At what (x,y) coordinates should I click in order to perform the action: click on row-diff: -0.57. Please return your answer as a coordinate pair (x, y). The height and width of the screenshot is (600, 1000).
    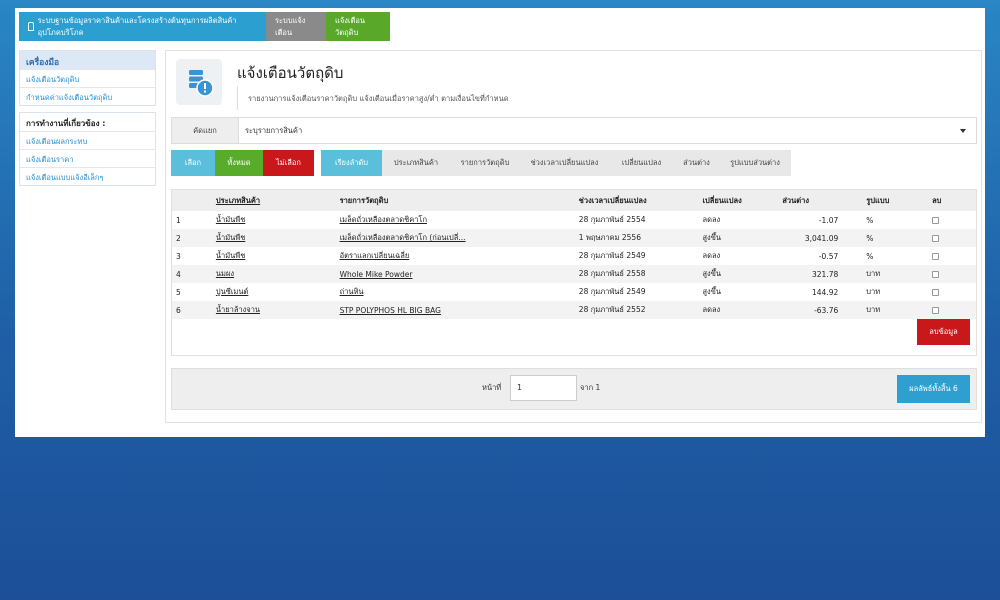
    Looking at the image, I should click on (828, 256).